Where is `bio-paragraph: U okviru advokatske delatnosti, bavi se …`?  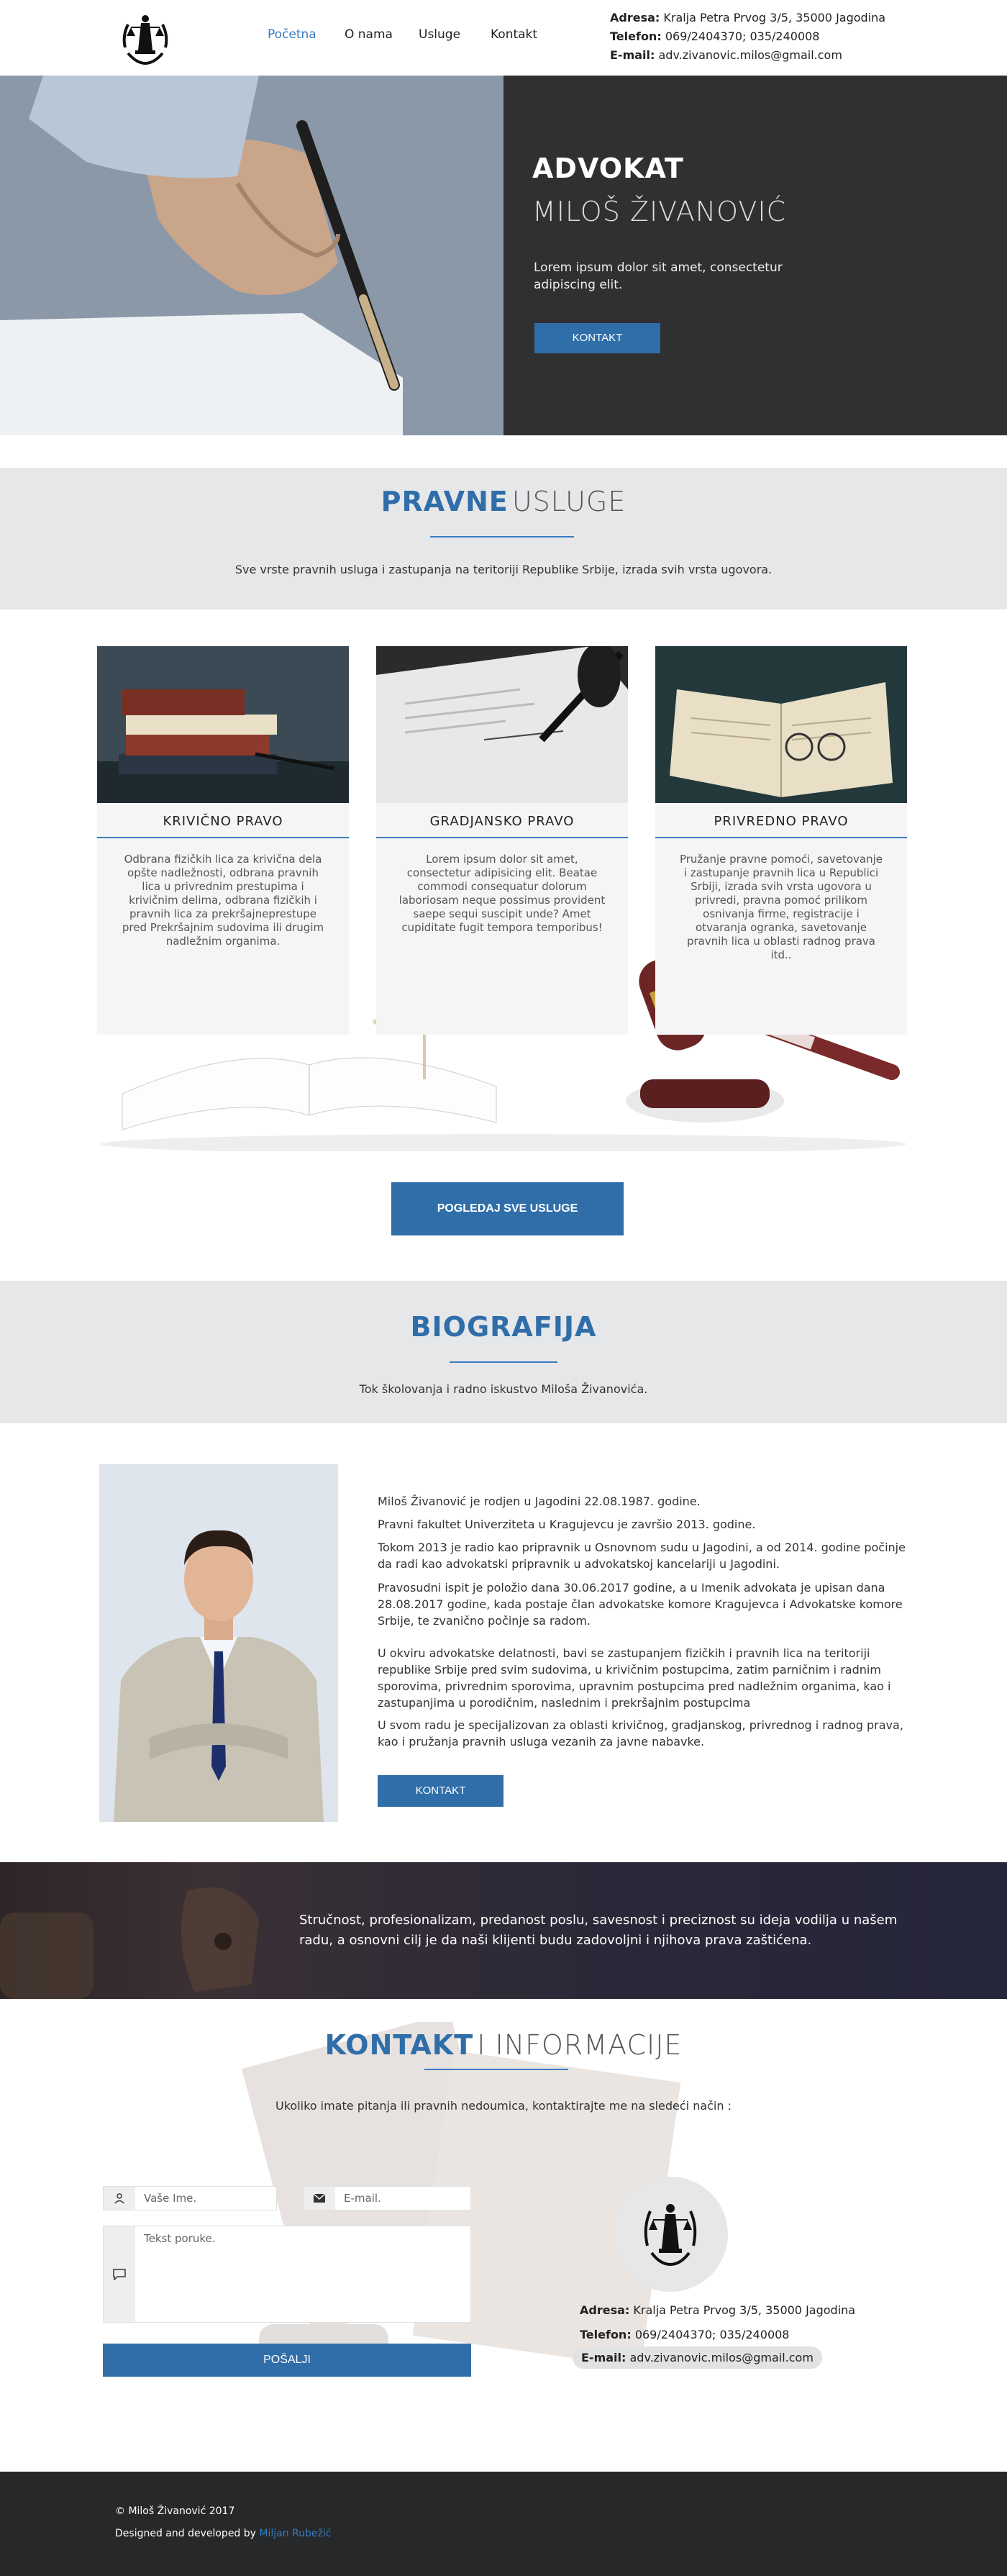 bio-paragraph: U okviru advokatske delatnosti, bavi se … is located at coordinates (634, 1678).